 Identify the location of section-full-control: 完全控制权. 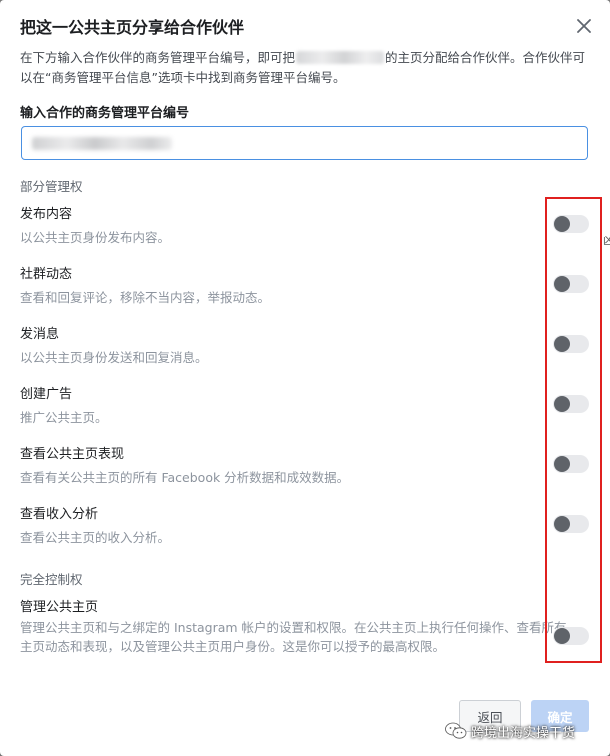
(51, 579).